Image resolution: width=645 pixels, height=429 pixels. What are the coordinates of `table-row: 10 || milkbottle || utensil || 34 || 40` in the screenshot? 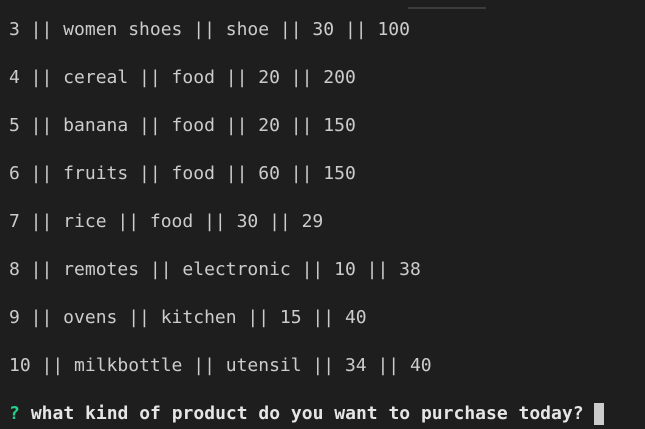 It's located at (220, 365).